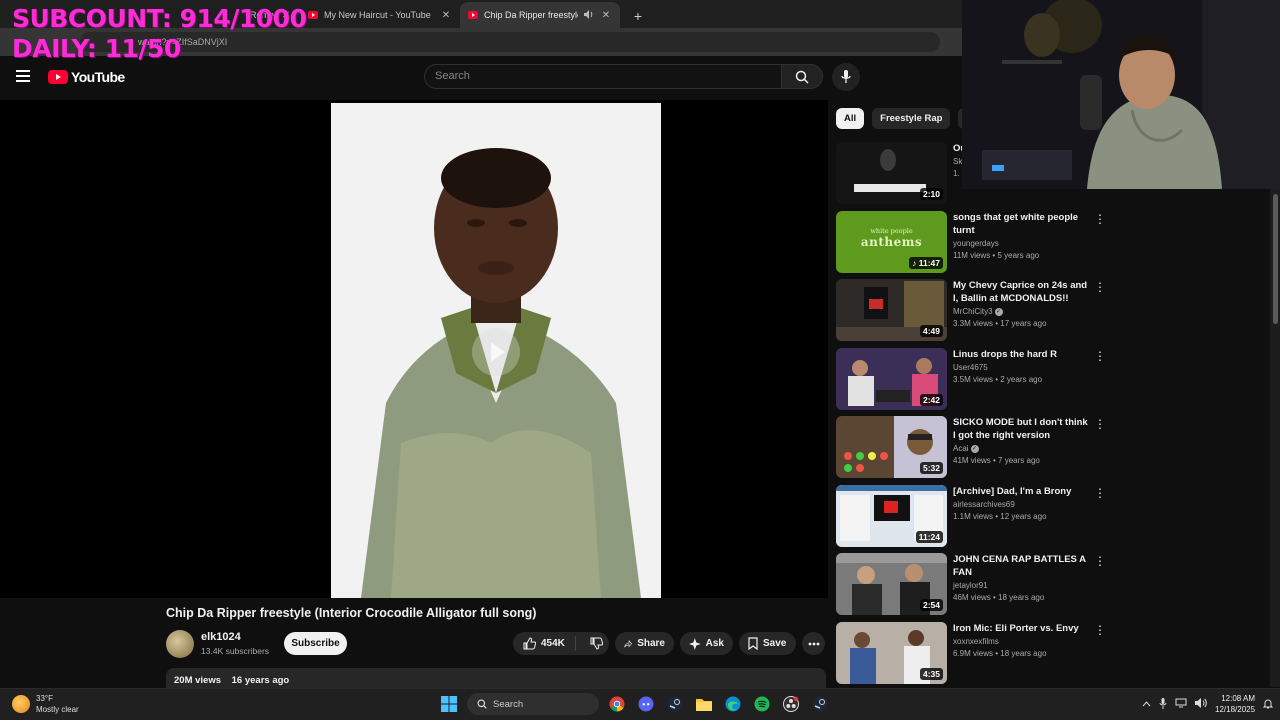 Image resolution: width=1280 pixels, height=720 pixels. I want to click on video-thumbnail: white people anthems ♪ 11:47, so click(891, 242).